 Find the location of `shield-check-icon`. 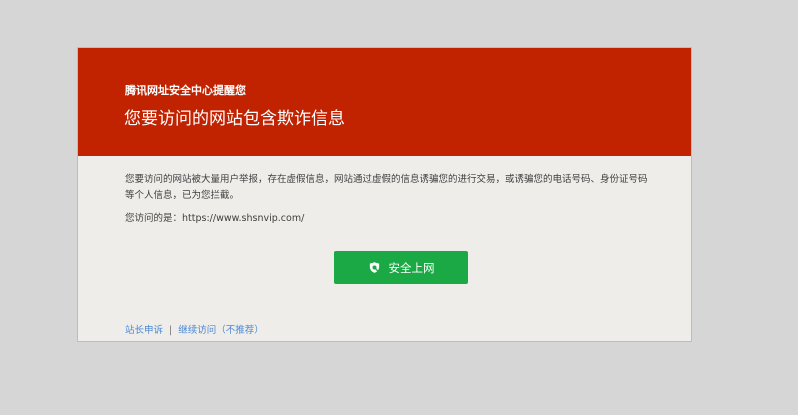

shield-check-icon is located at coordinates (374, 267).